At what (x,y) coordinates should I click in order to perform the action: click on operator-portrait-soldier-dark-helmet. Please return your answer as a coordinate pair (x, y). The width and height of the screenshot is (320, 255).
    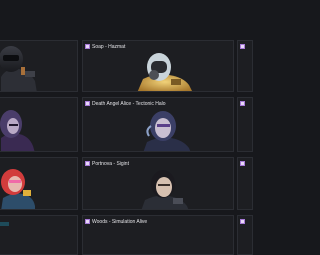
    Looking at the image, I should click on (38, 66).